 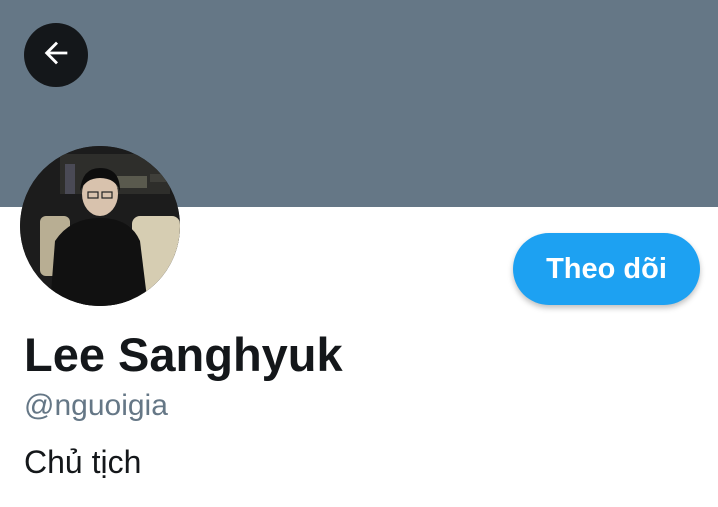 What do you see at coordinates (83, 462) in the screenshot?
I see `profile-bio: Chủ tịch` at bounding box center [83, 462].